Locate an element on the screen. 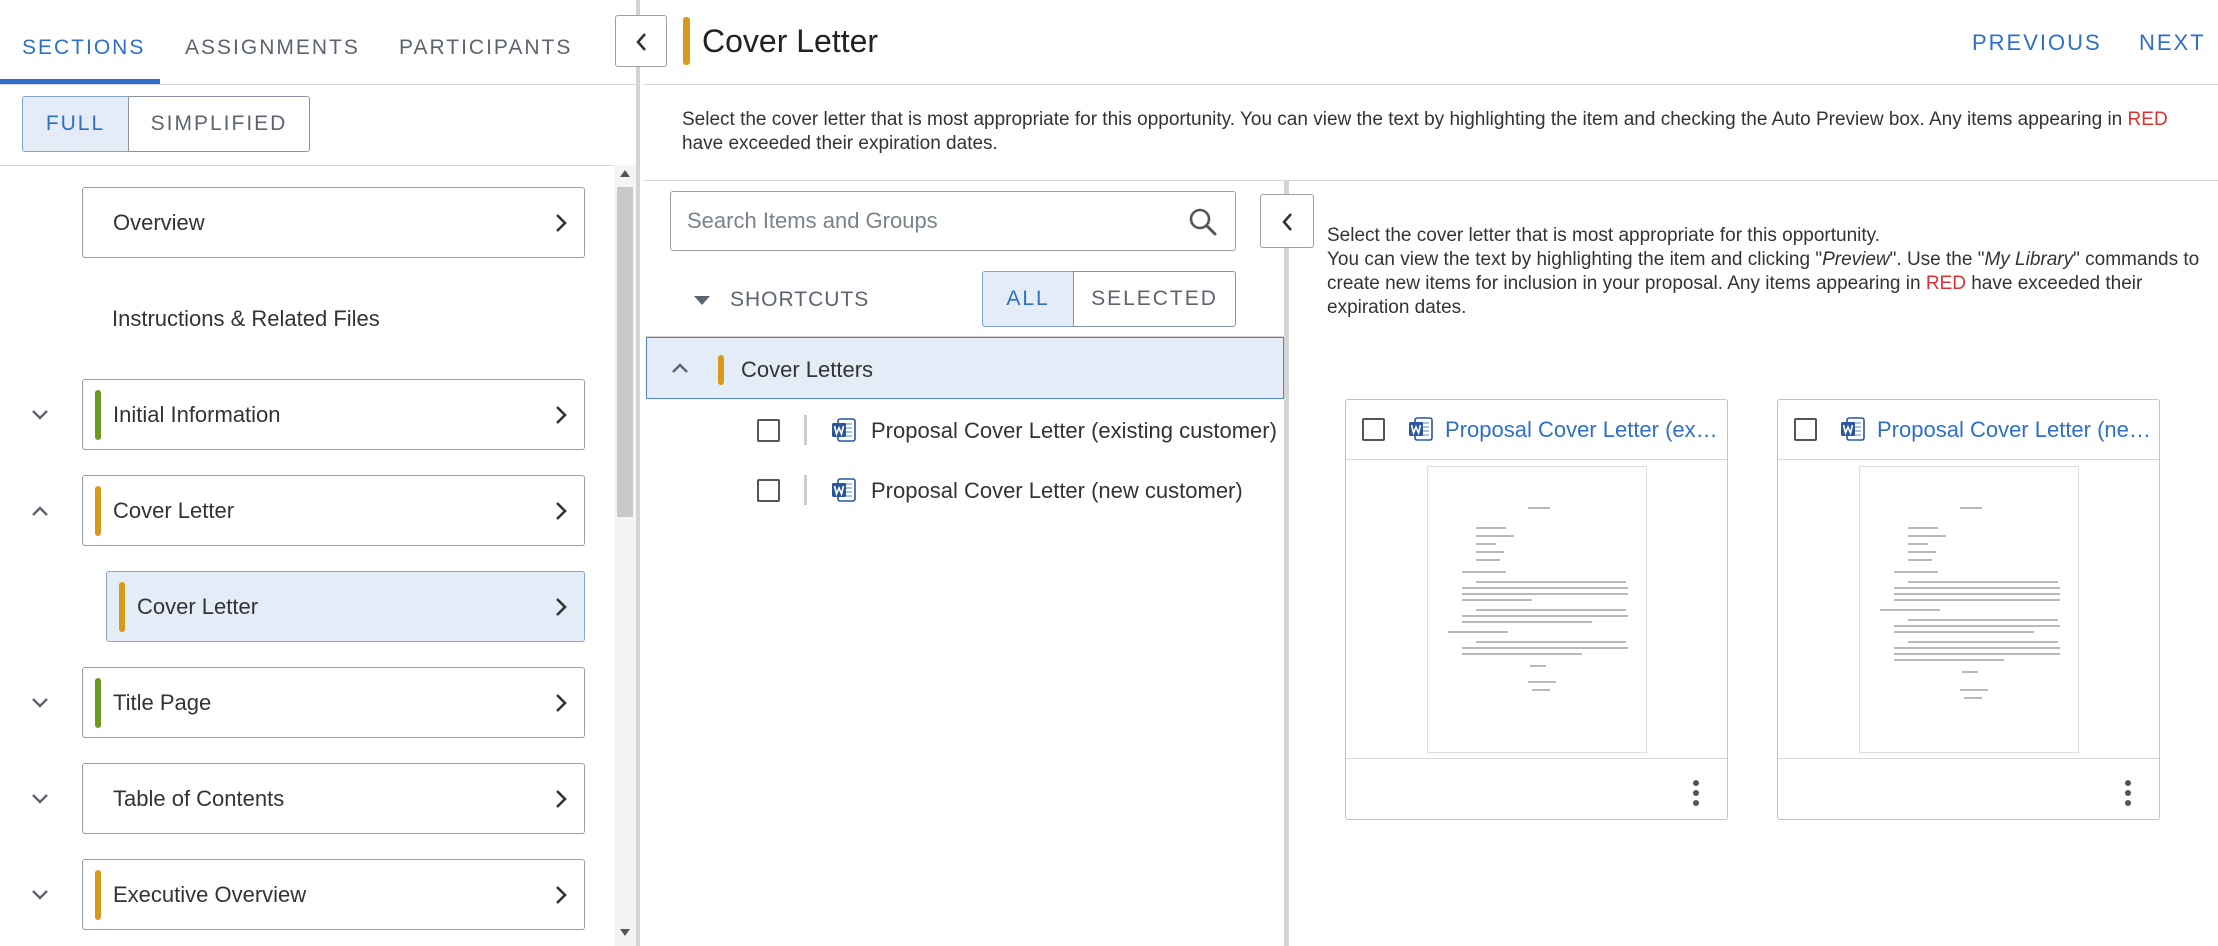 The height and width of the screenshot is (946, 2218). search-input is located at coordinates (927, 221).